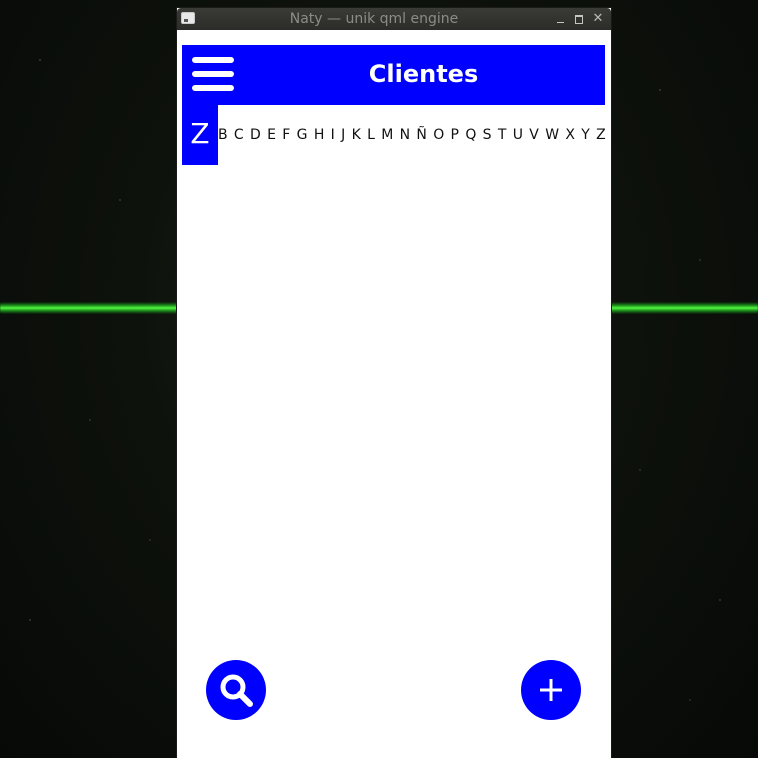 The image size is (758, 758). What do you see at coordinates (570, 135) in the screenshot?
I see `alphabet-letter: X` at bounding box center [570, 135].